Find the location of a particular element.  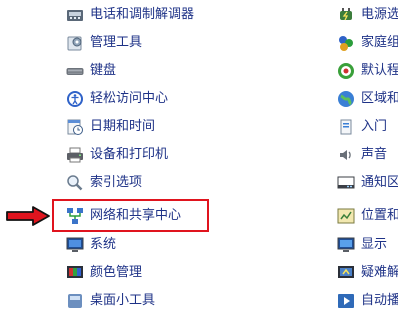

item-system: 系统 is located at coordinates (91, 245).